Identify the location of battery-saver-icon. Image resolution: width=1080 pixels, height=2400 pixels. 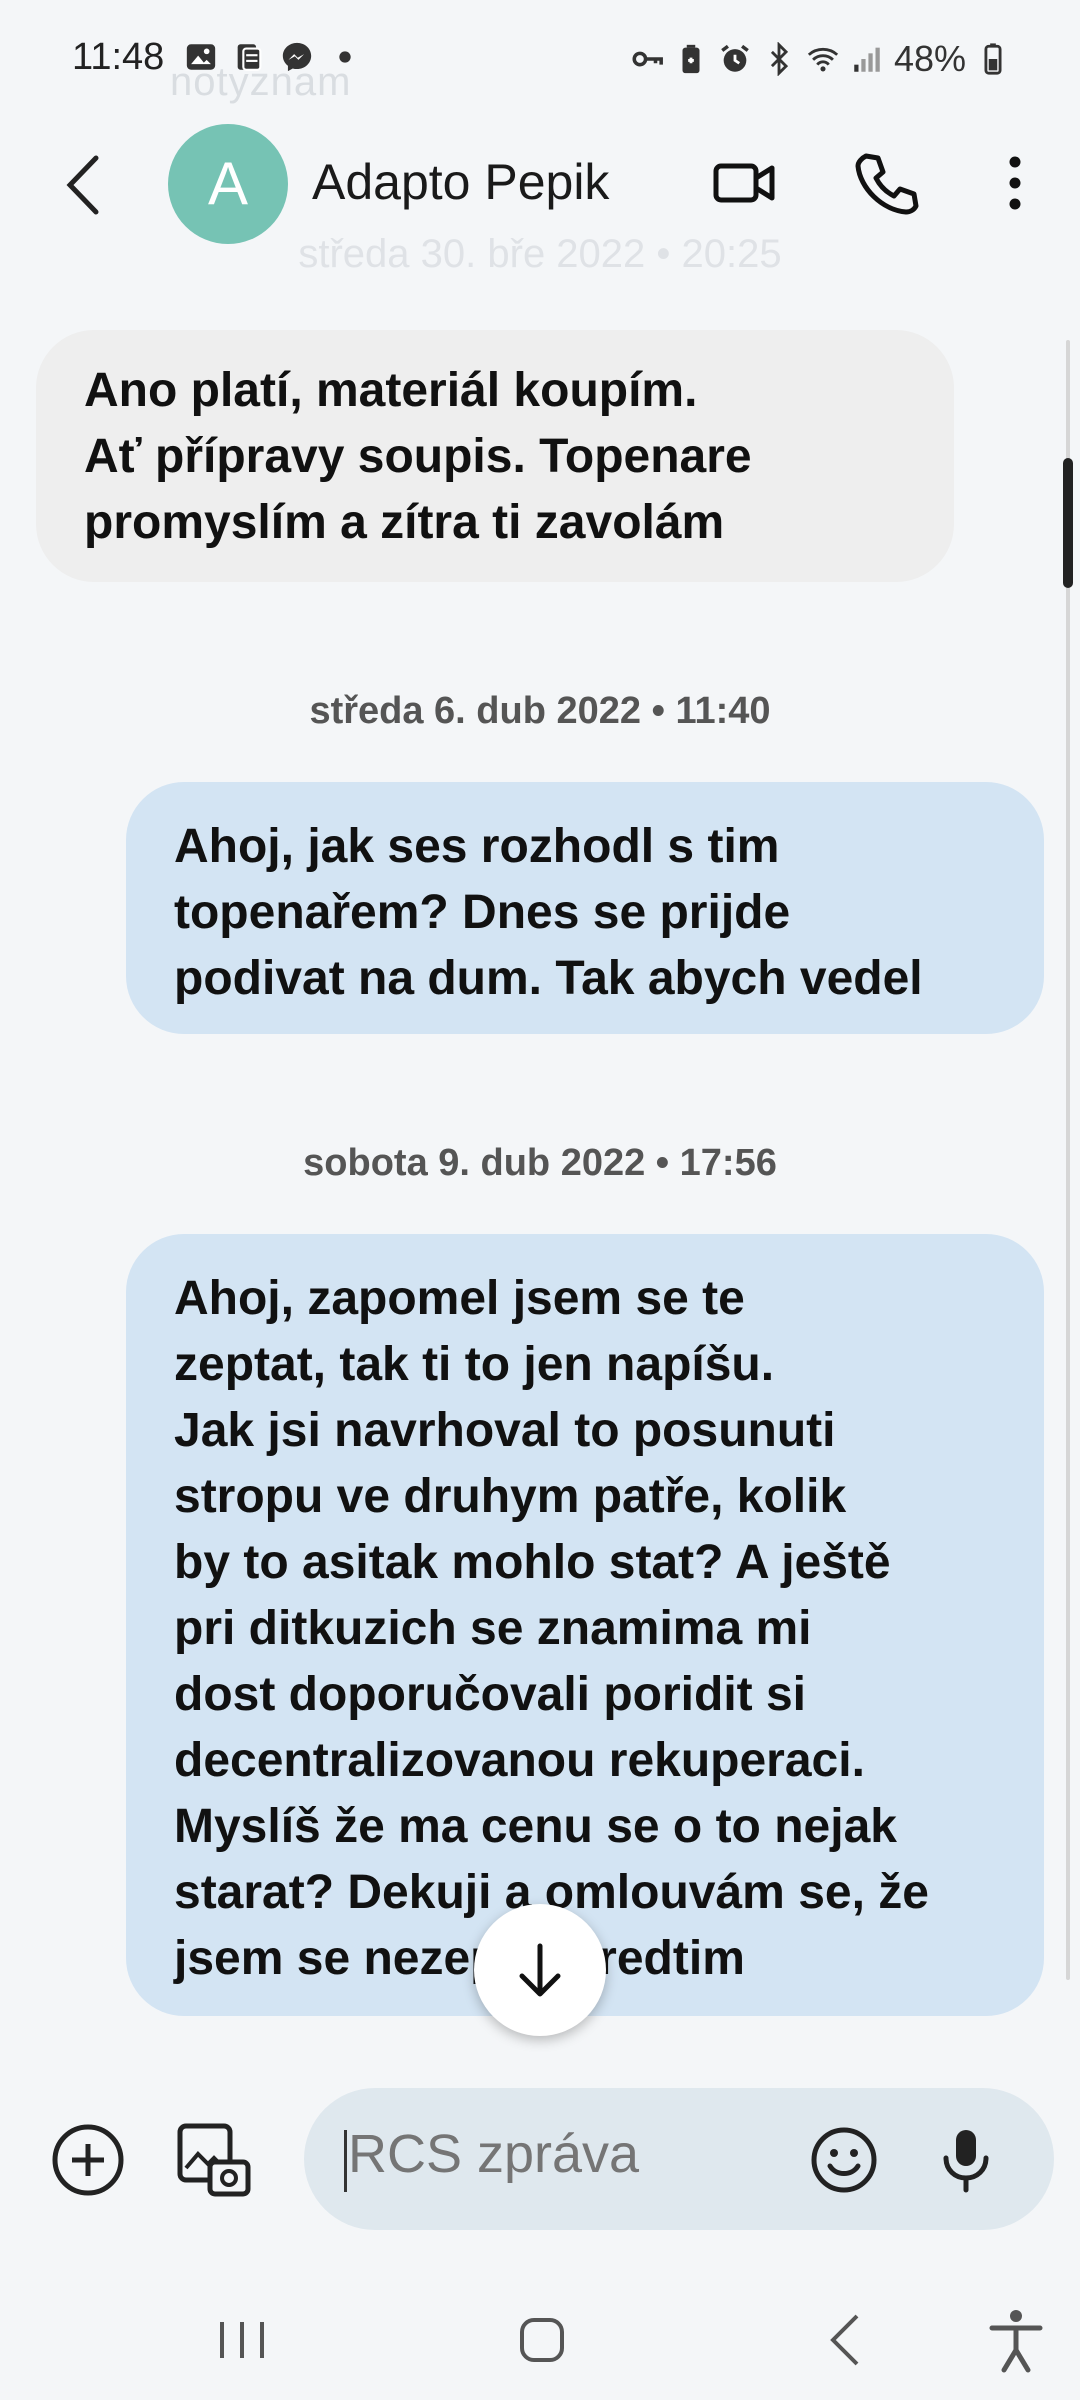
(691, 59).